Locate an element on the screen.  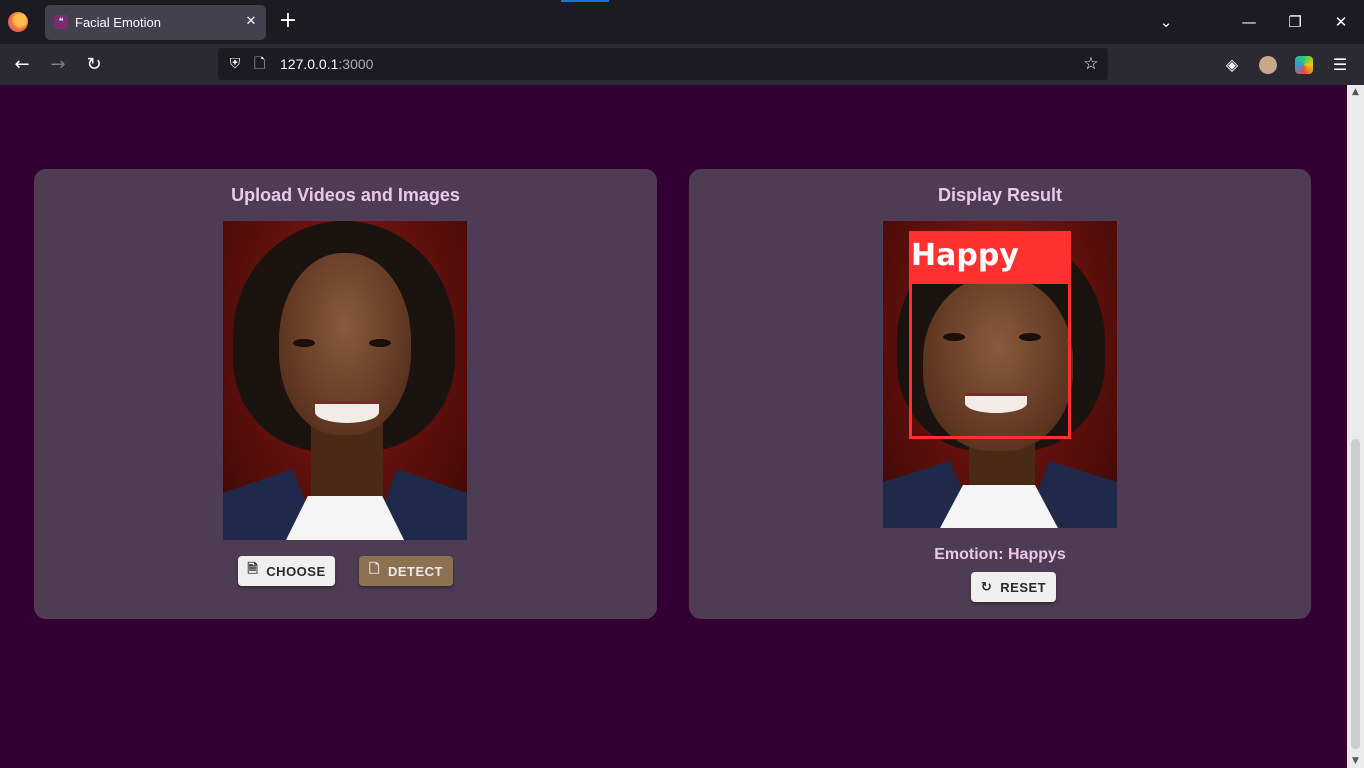
uploaded-image-preview is located at coordinates (345, 380).